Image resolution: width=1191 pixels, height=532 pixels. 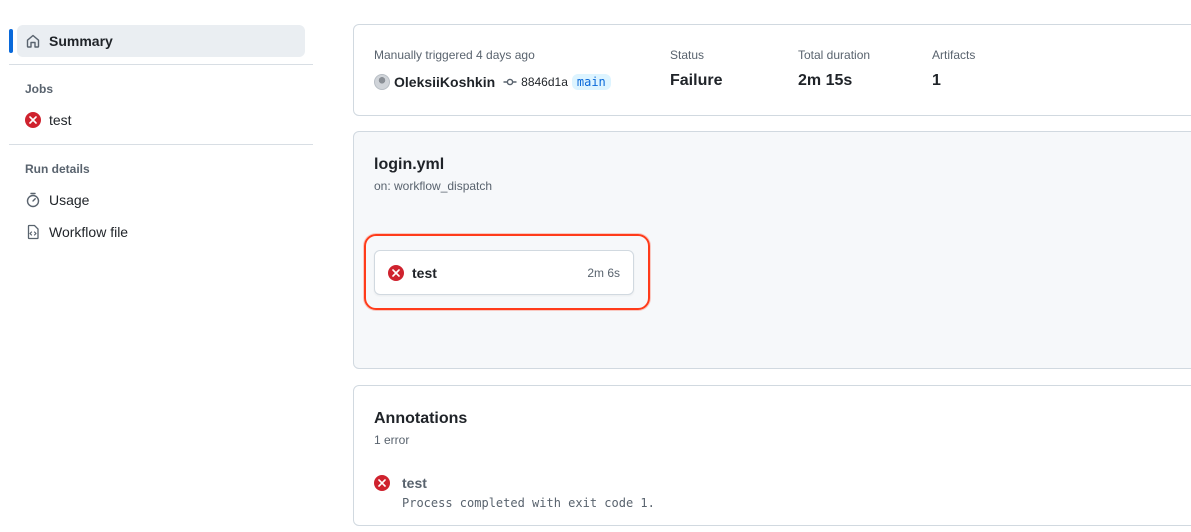 I want to click on sidebar-item-label: Usage, so click(x=69, y=200).